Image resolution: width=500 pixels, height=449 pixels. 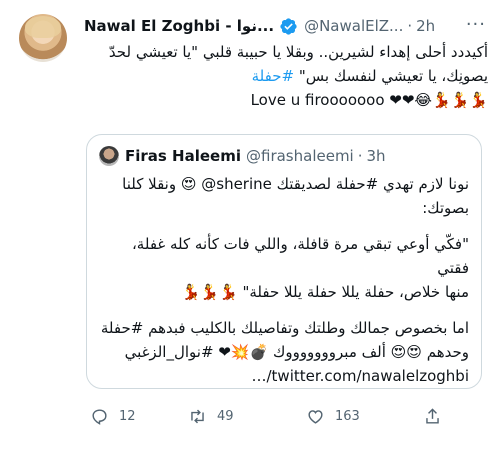 I want to click on share-button, so click(x=432, y=416).